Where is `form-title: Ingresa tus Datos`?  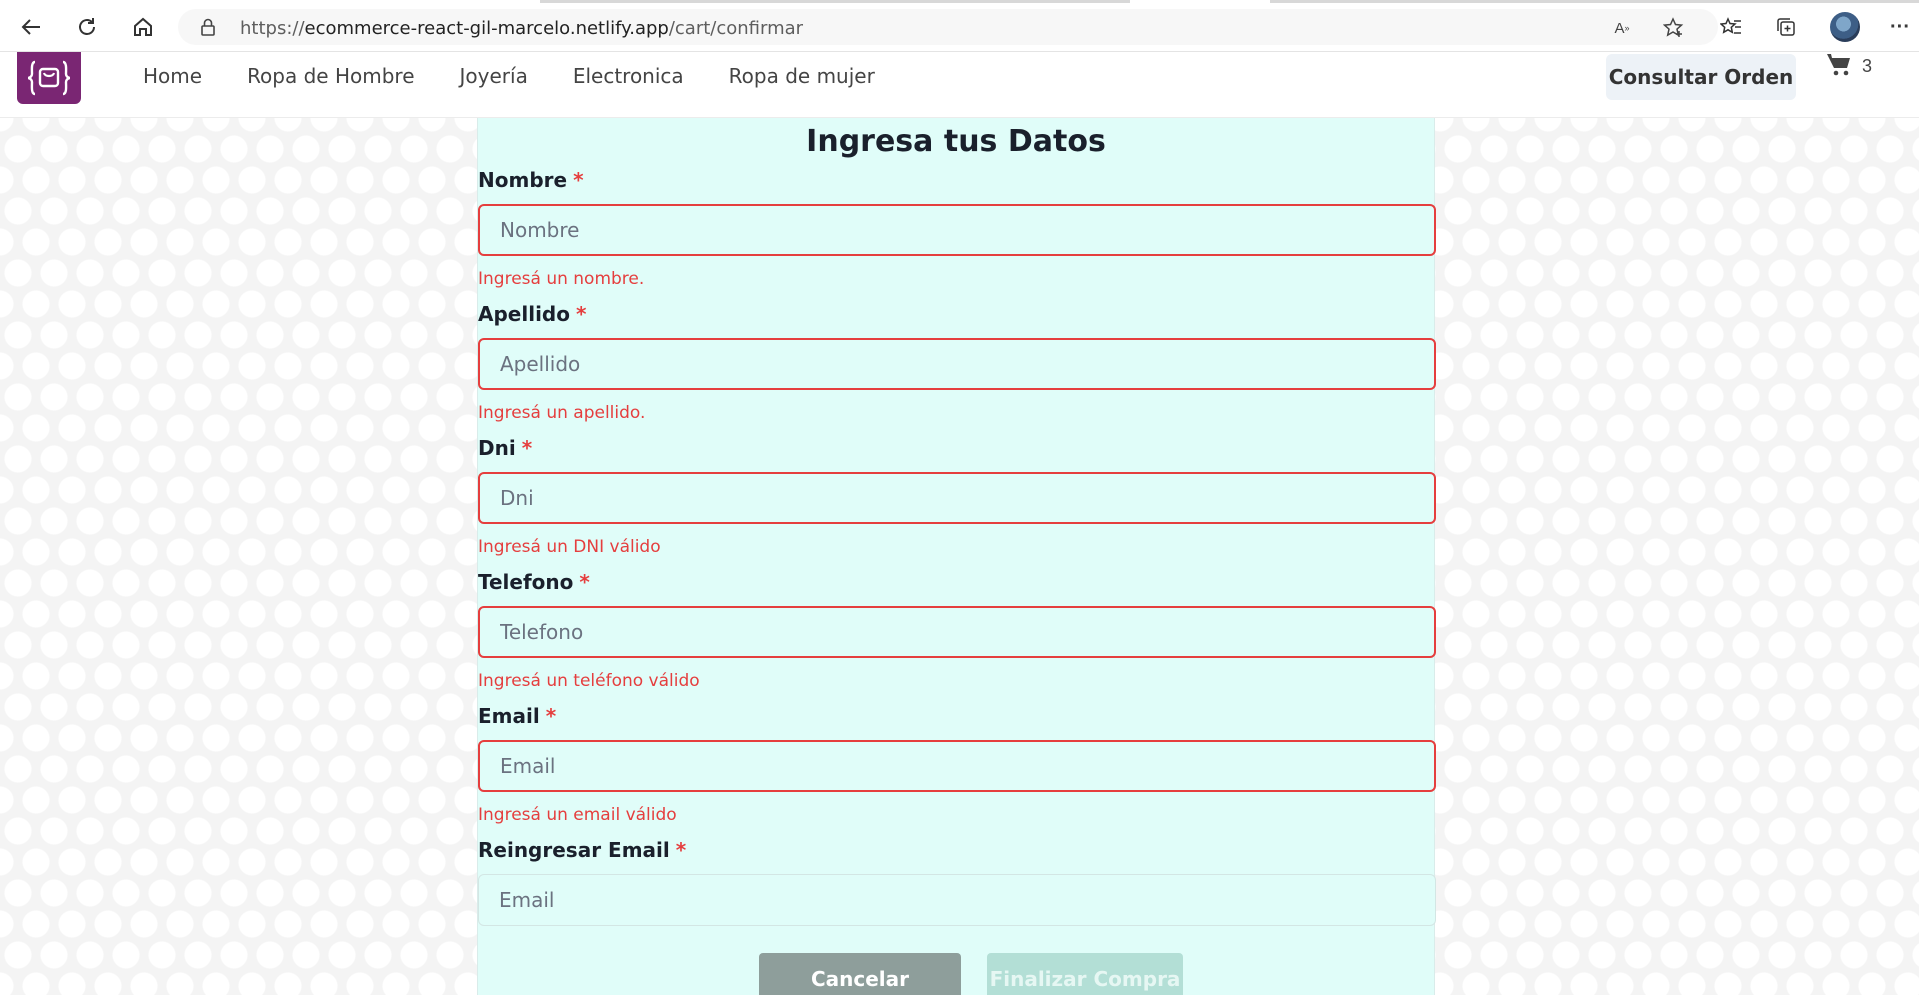
form-title: Ingresa tus Datos is located at coordinates (956, 141).